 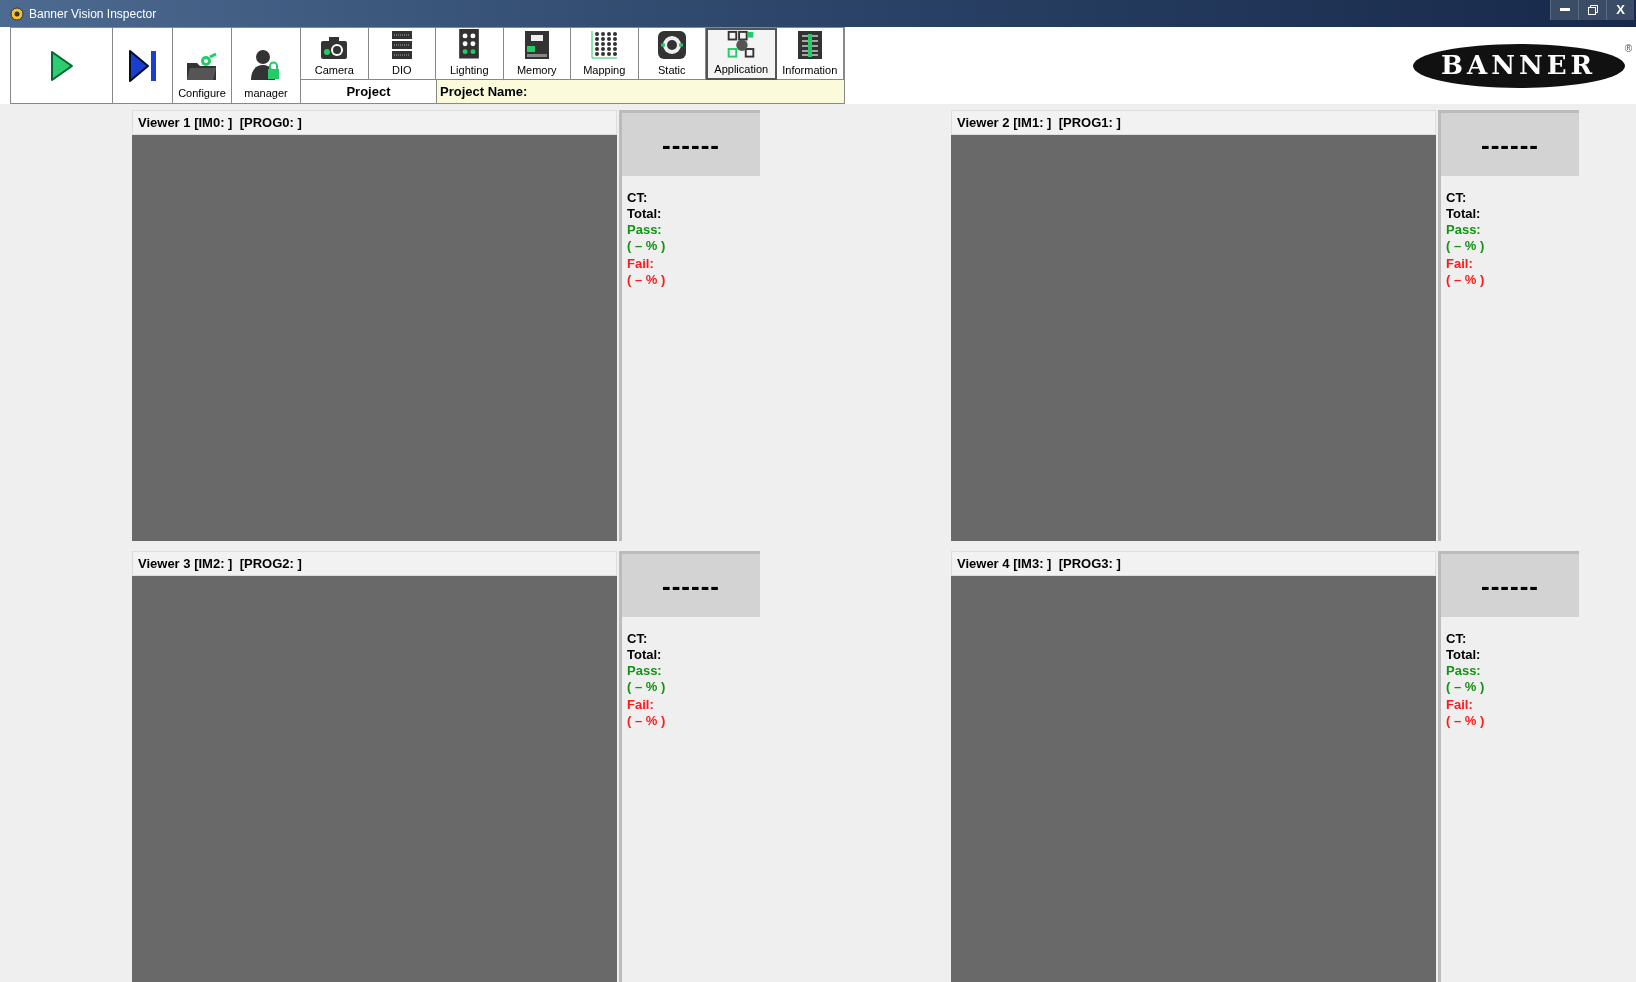 I want to click on folder-gear-icon, so click(x=202, y=66).